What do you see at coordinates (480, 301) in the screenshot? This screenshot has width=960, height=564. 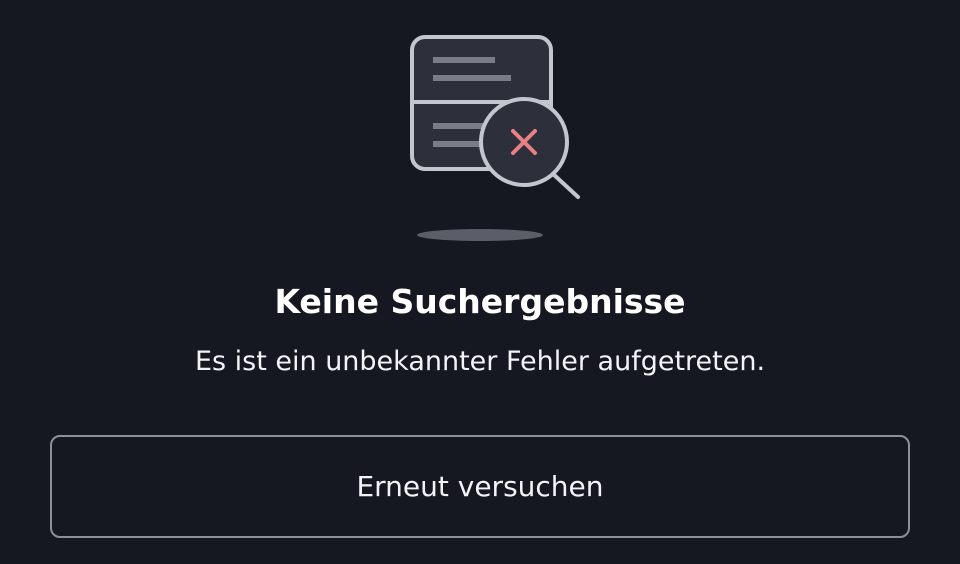 I see `empty-state-title: Keine Suchergebnisse` at bounding box center [480, 301].